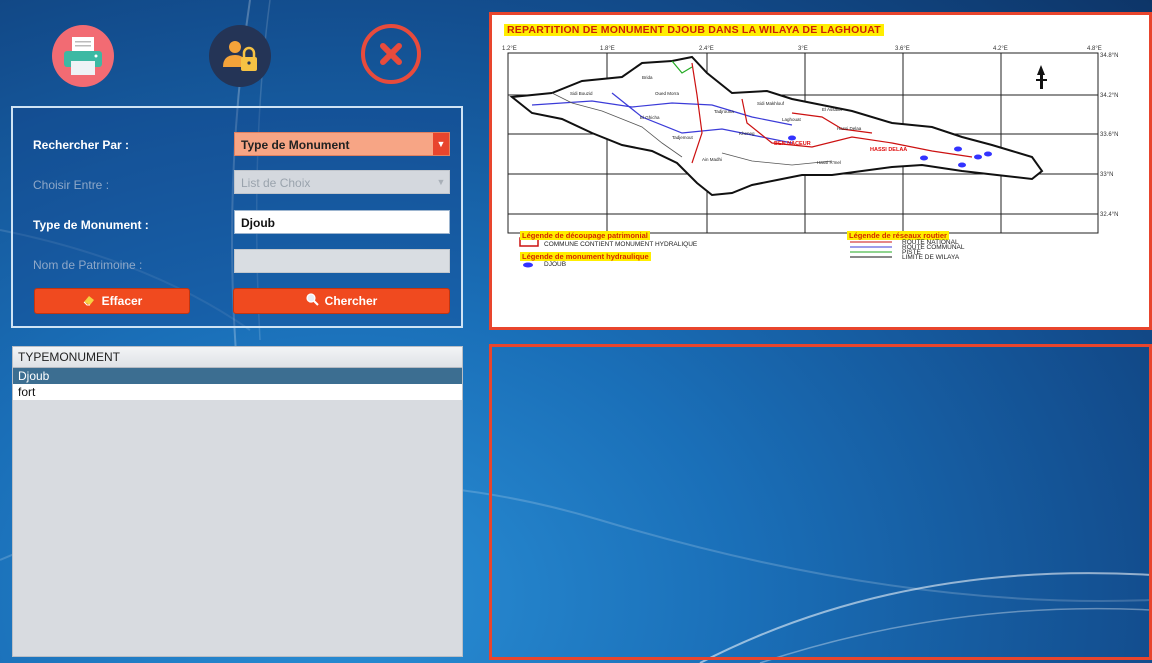  I want to click on nom-label: Nom de Patrimoine :, so click(88, 265).